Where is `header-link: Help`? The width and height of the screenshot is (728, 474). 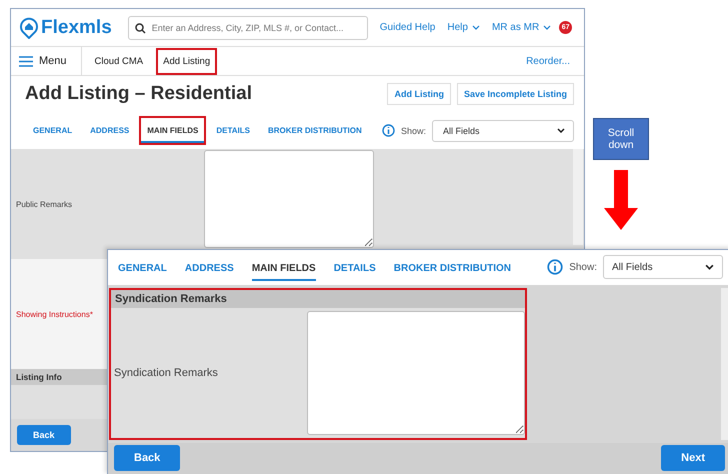
header-link: Help is located at coordinates (463, 27).